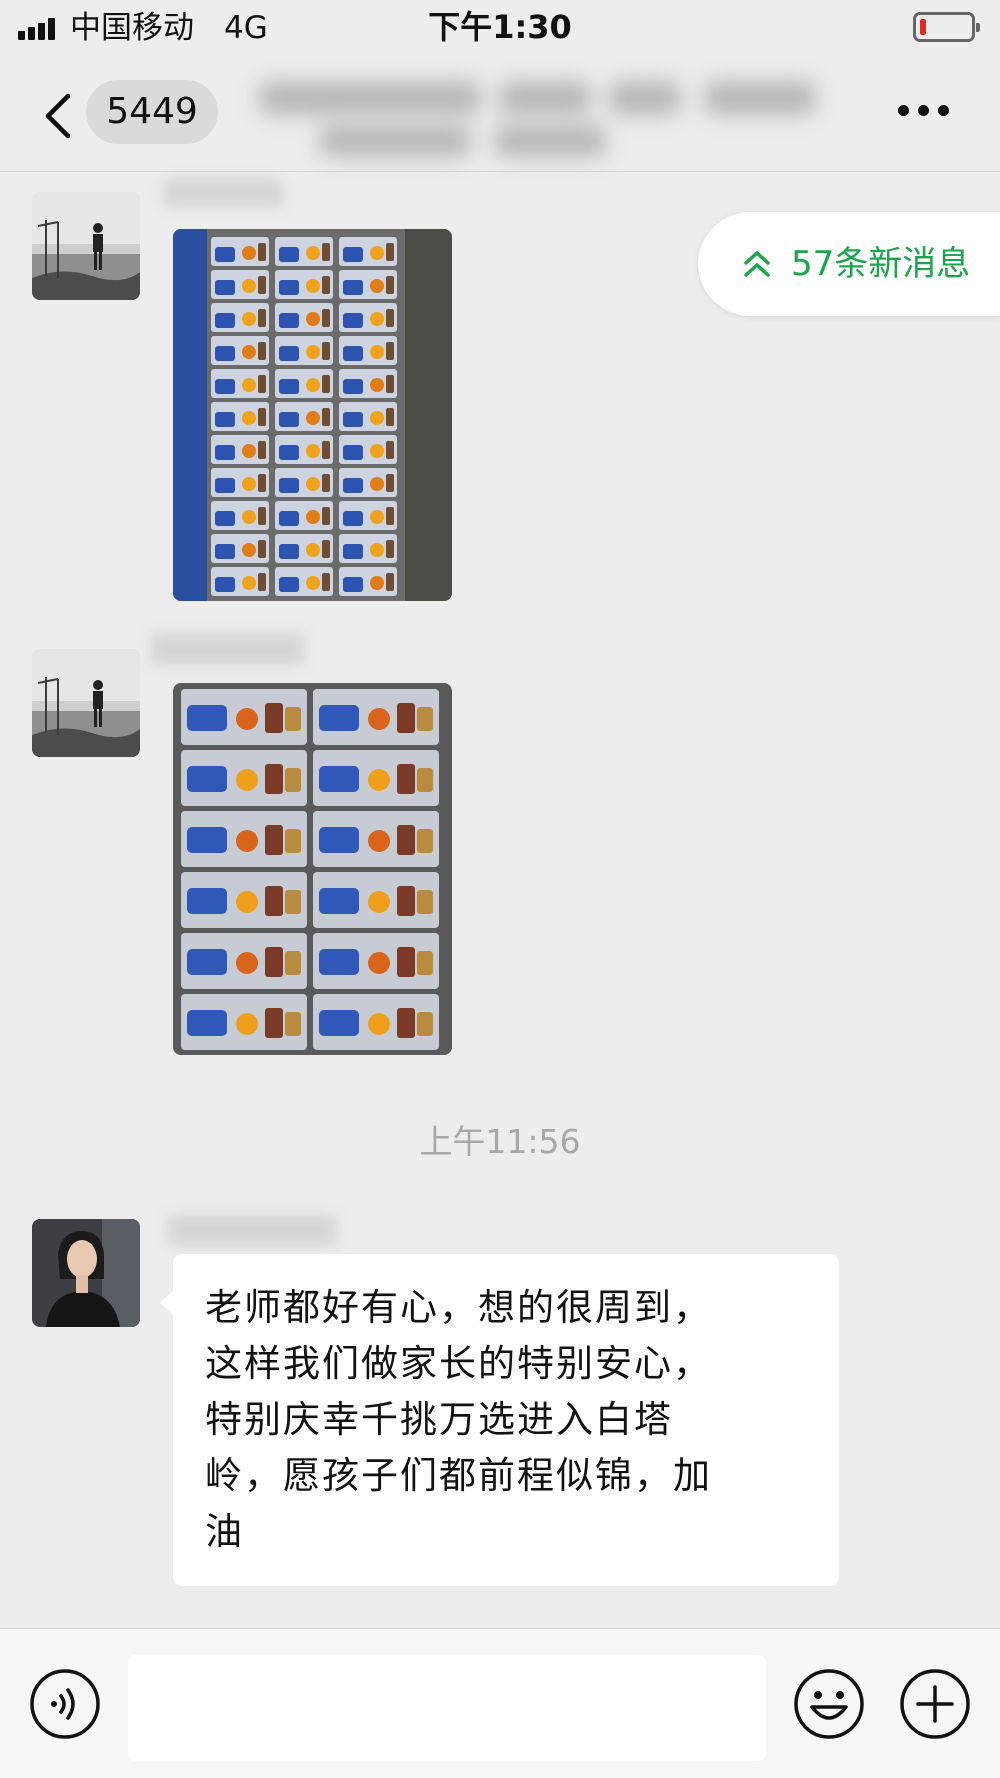 Image resolution: width=1000 pixels, height=1778 pixels. I want to click on input-bar, so click(500, 1703).